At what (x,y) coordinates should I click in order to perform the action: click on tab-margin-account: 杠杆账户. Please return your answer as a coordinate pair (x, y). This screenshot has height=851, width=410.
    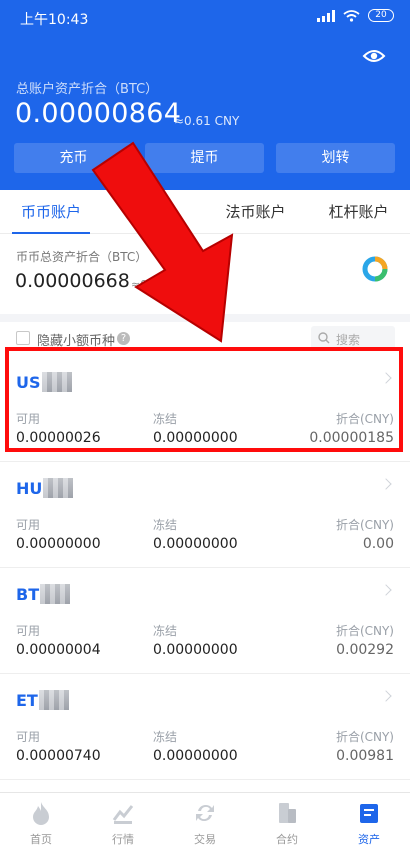
    Looking at the image, I should click on (358, 212).